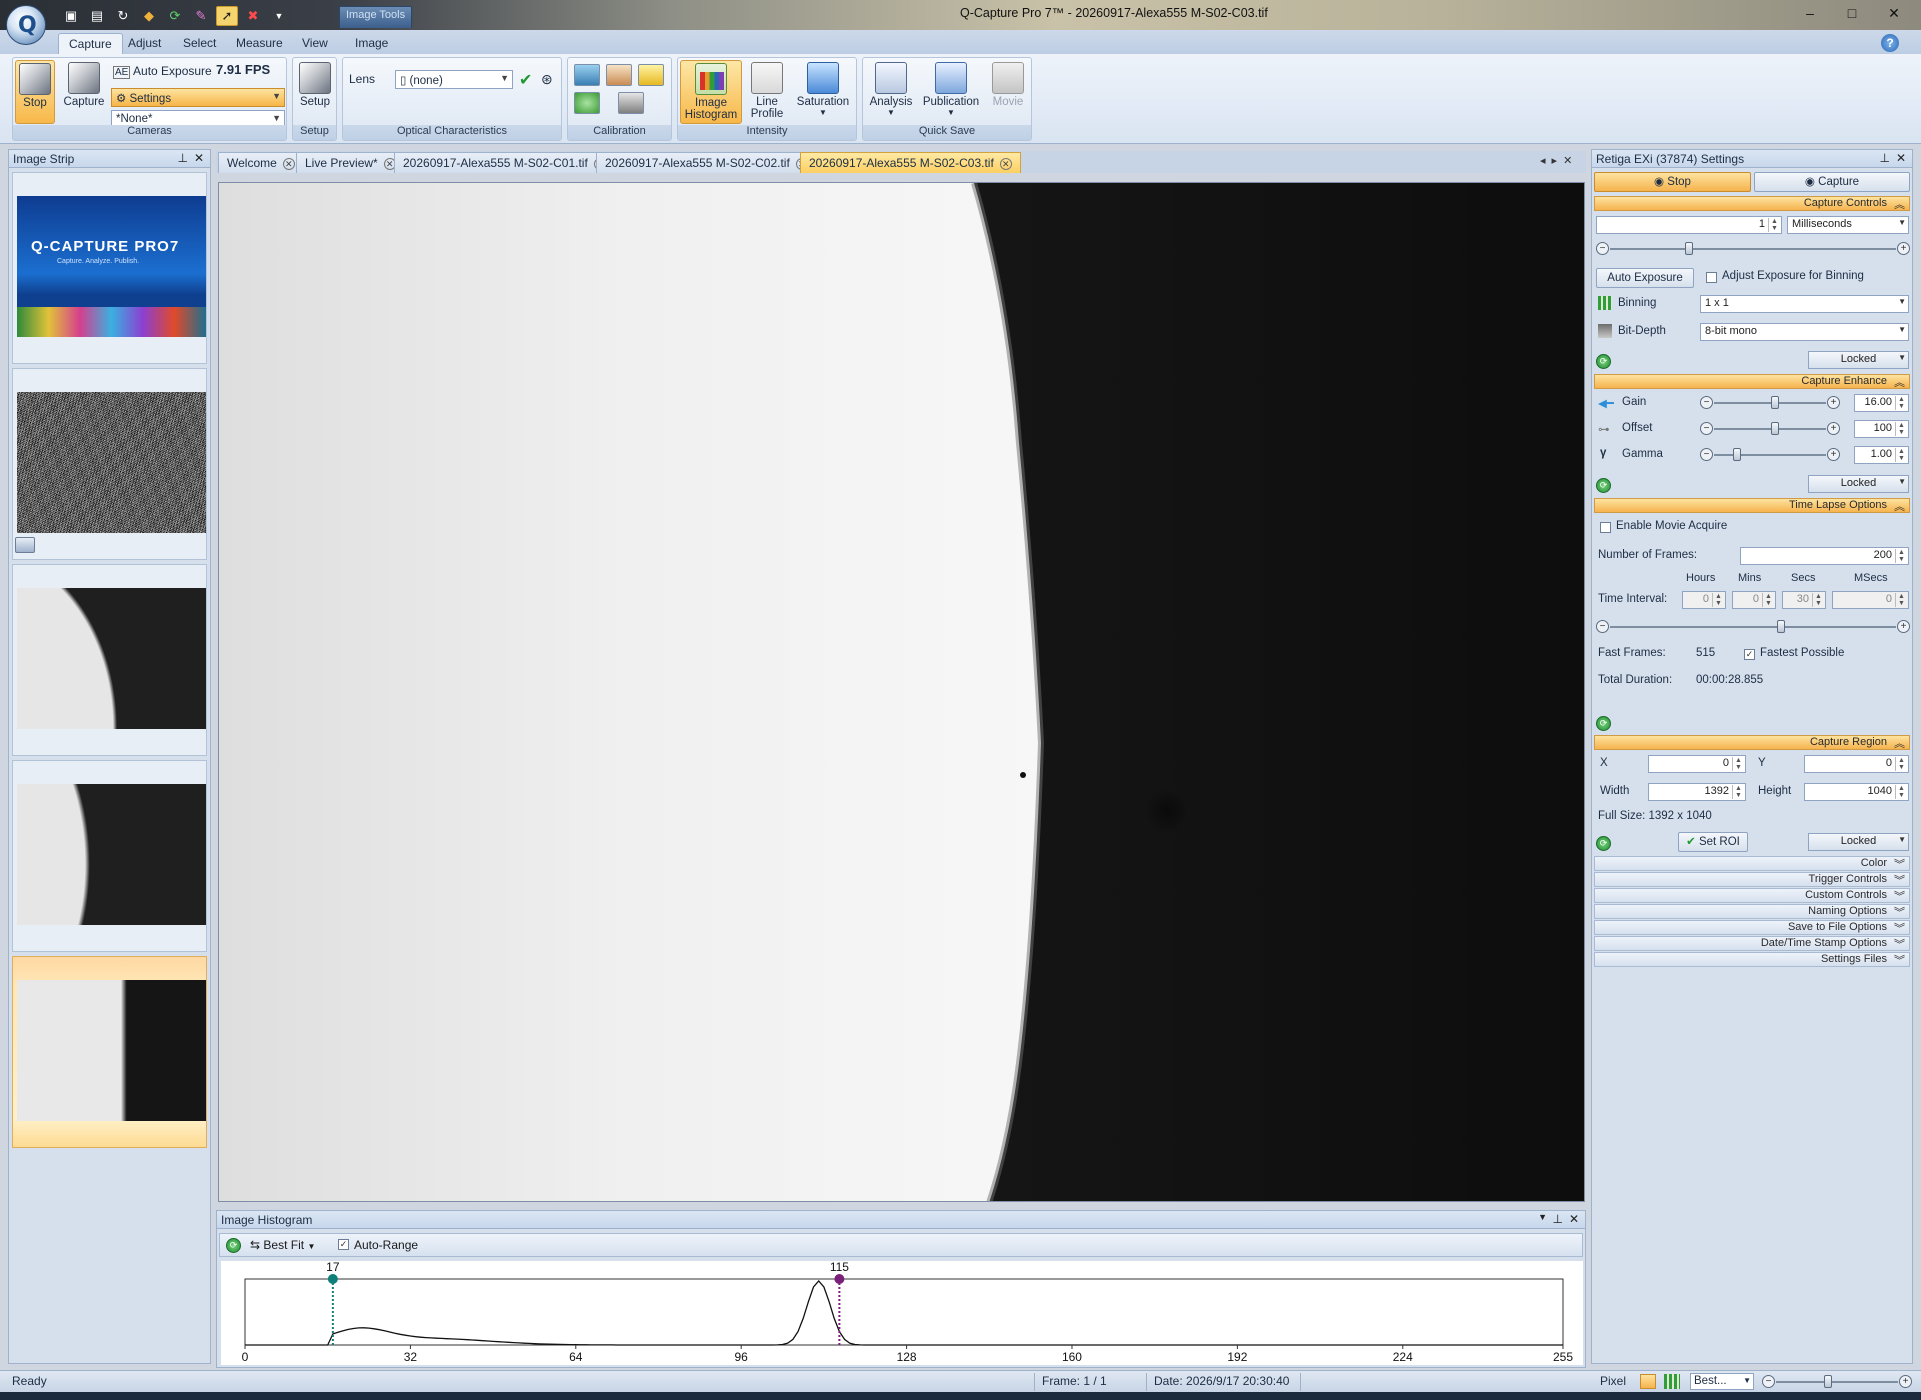 The image size is (1921, 1400). I want to click on tab-close-icon: ✕, so click(1570, 161).